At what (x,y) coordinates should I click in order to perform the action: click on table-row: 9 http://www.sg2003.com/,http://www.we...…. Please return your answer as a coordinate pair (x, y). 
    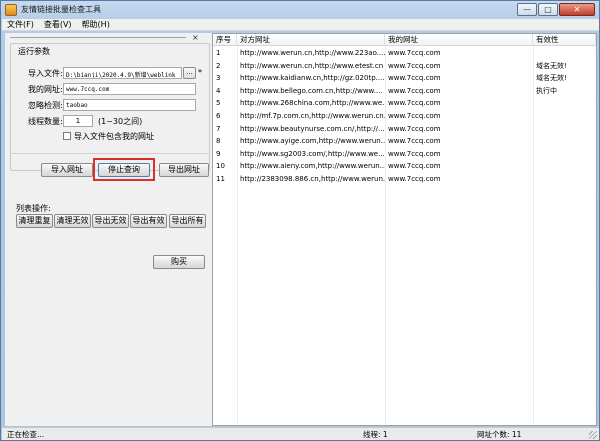
    Looking at the image, I should click on (404, 154).